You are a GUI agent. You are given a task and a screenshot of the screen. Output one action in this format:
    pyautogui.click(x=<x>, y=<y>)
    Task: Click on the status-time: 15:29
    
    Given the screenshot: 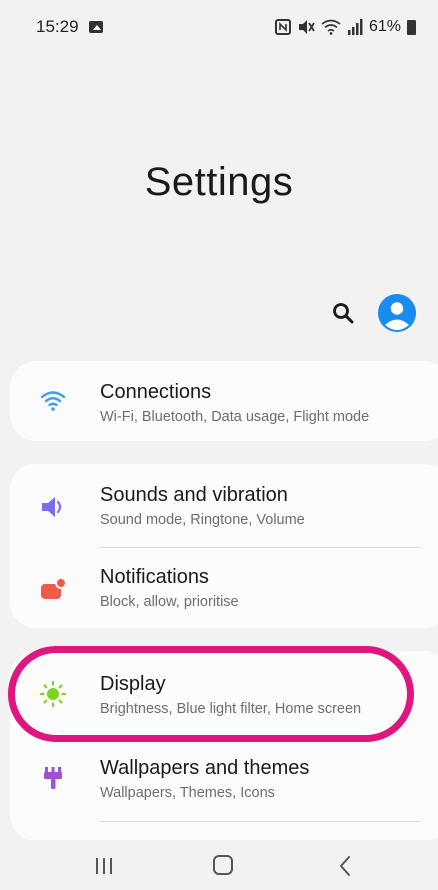 What is the action you would take?
    pyautogui.click(x=57, y=26)
    